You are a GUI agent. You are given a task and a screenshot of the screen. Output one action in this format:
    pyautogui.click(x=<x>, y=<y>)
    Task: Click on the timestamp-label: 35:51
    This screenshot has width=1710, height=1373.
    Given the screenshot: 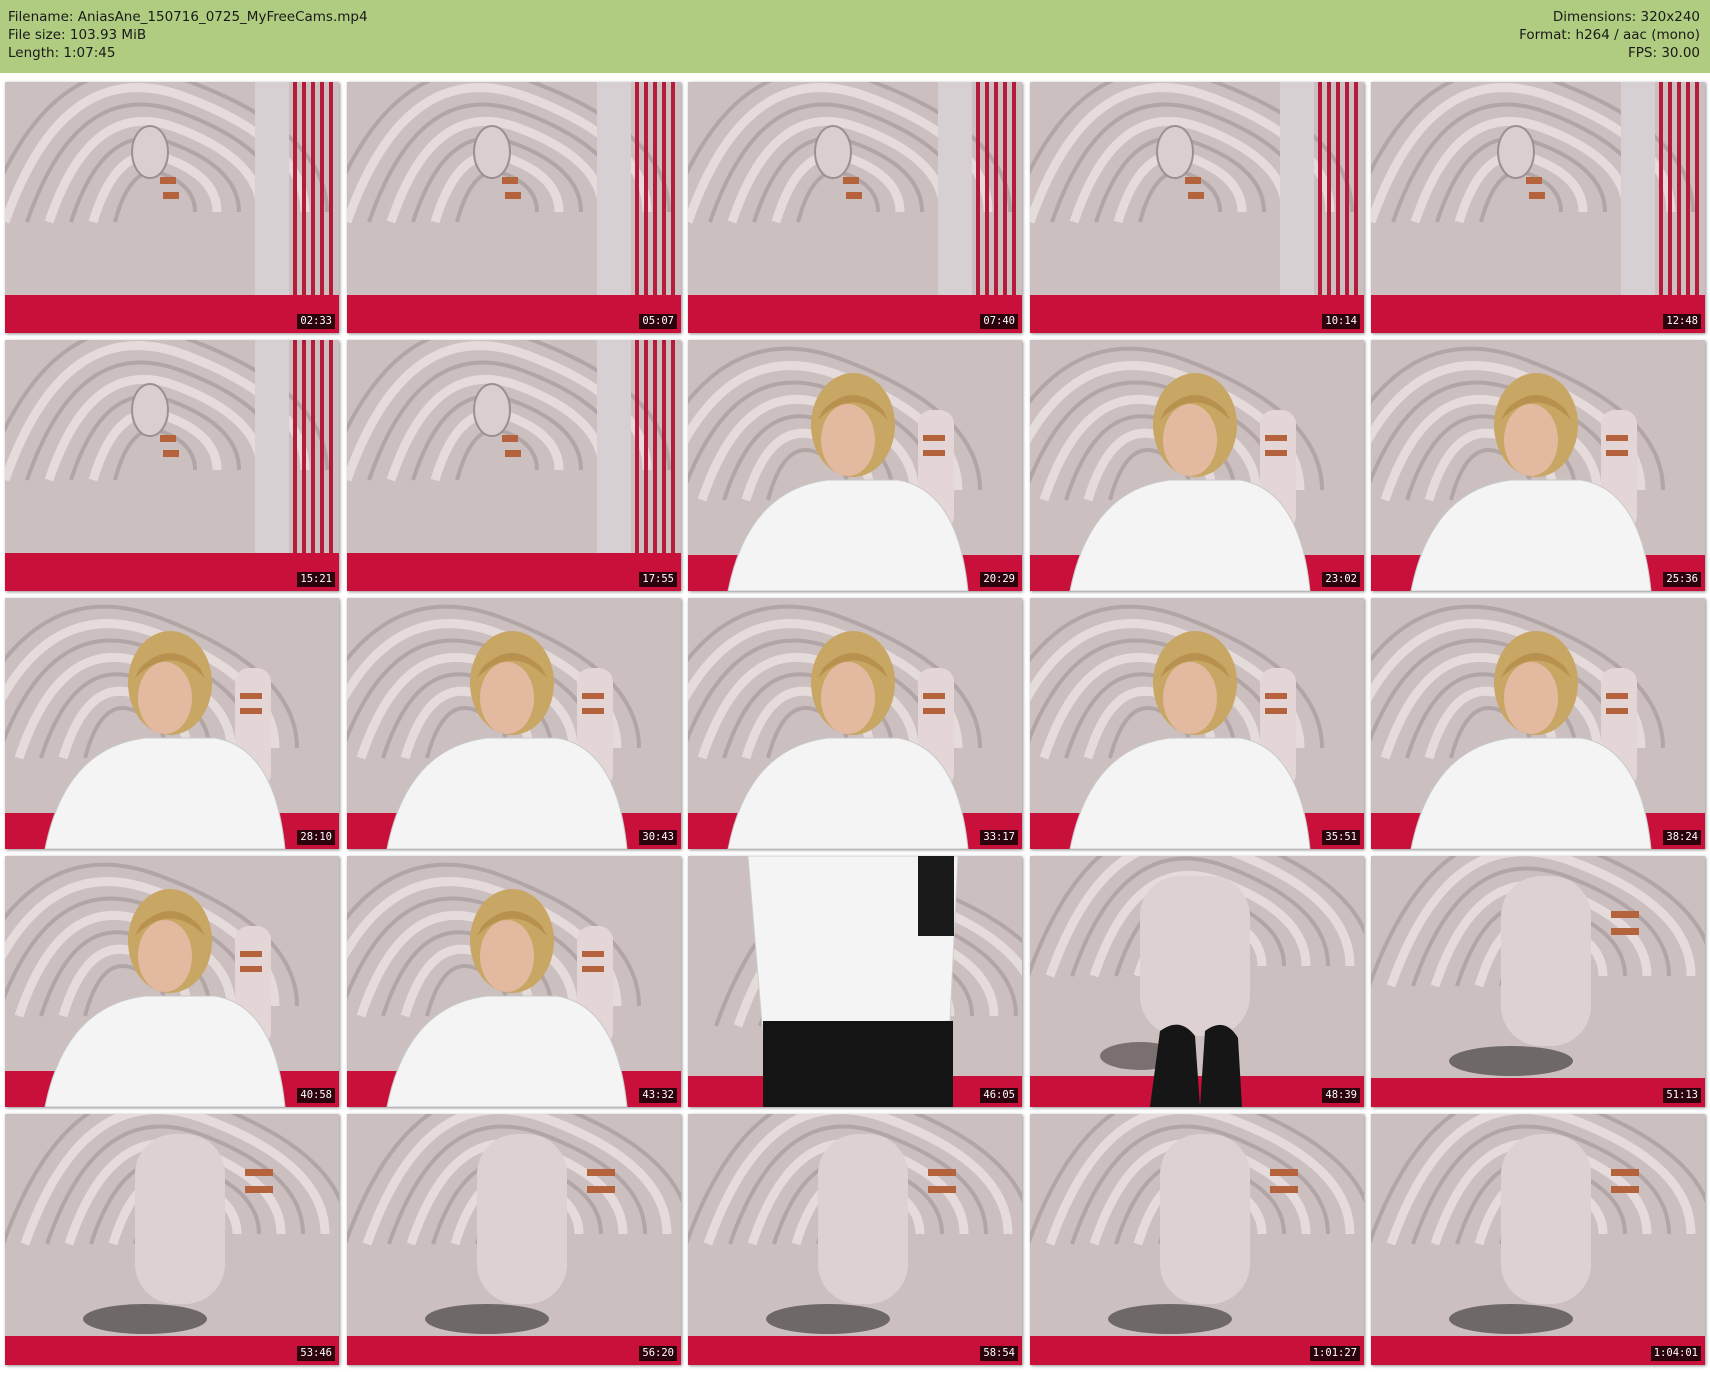 What is the action you would take?
    pyautogui.click(x=1341, y=837)
    